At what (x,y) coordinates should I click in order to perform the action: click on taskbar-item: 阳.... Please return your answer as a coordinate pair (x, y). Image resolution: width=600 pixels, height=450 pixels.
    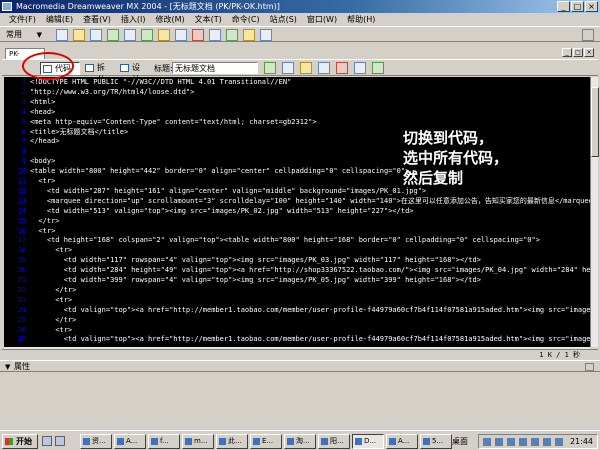
    Looking at the image, I should click on (334, 441).